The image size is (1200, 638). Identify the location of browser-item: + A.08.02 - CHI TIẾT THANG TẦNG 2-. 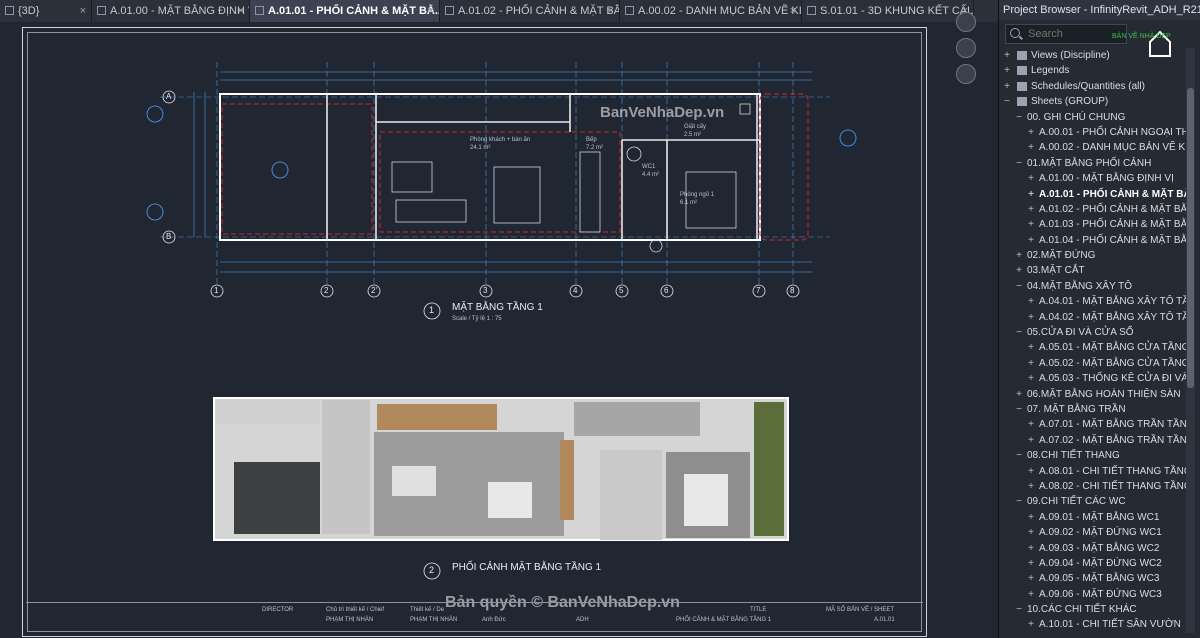
(1094, 486).